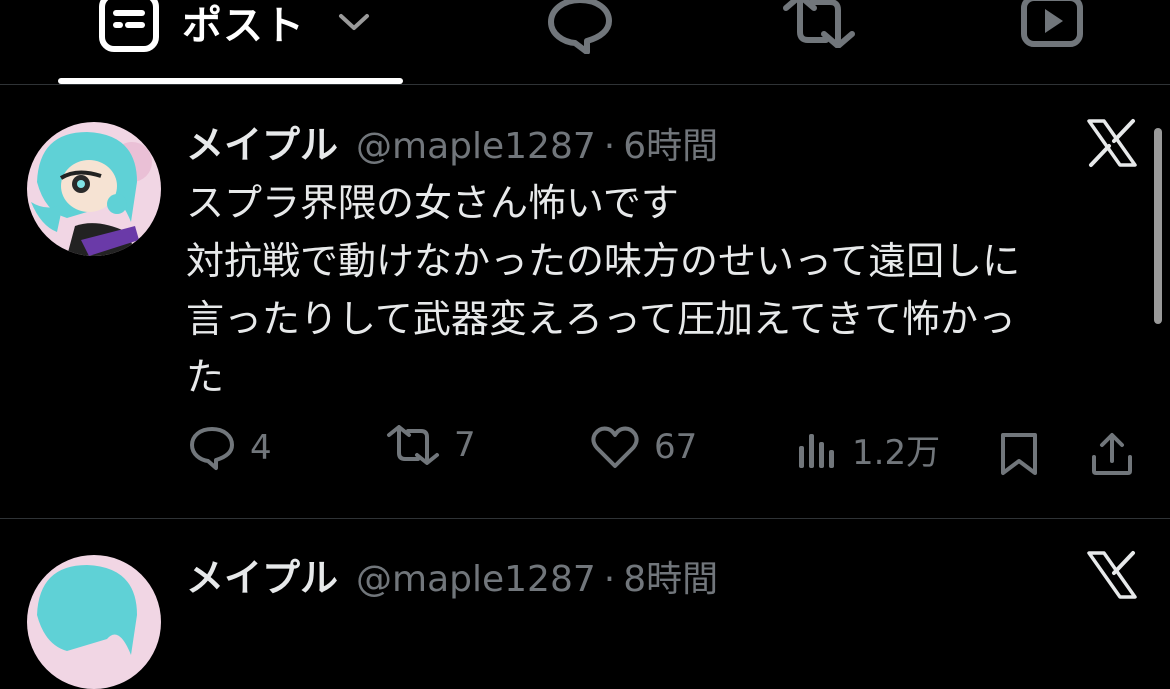 This screenshot has width=1170, height=689. Describe the element at coordinates (1158, 226) in the screenshot. I see `scrollbar` at that location.